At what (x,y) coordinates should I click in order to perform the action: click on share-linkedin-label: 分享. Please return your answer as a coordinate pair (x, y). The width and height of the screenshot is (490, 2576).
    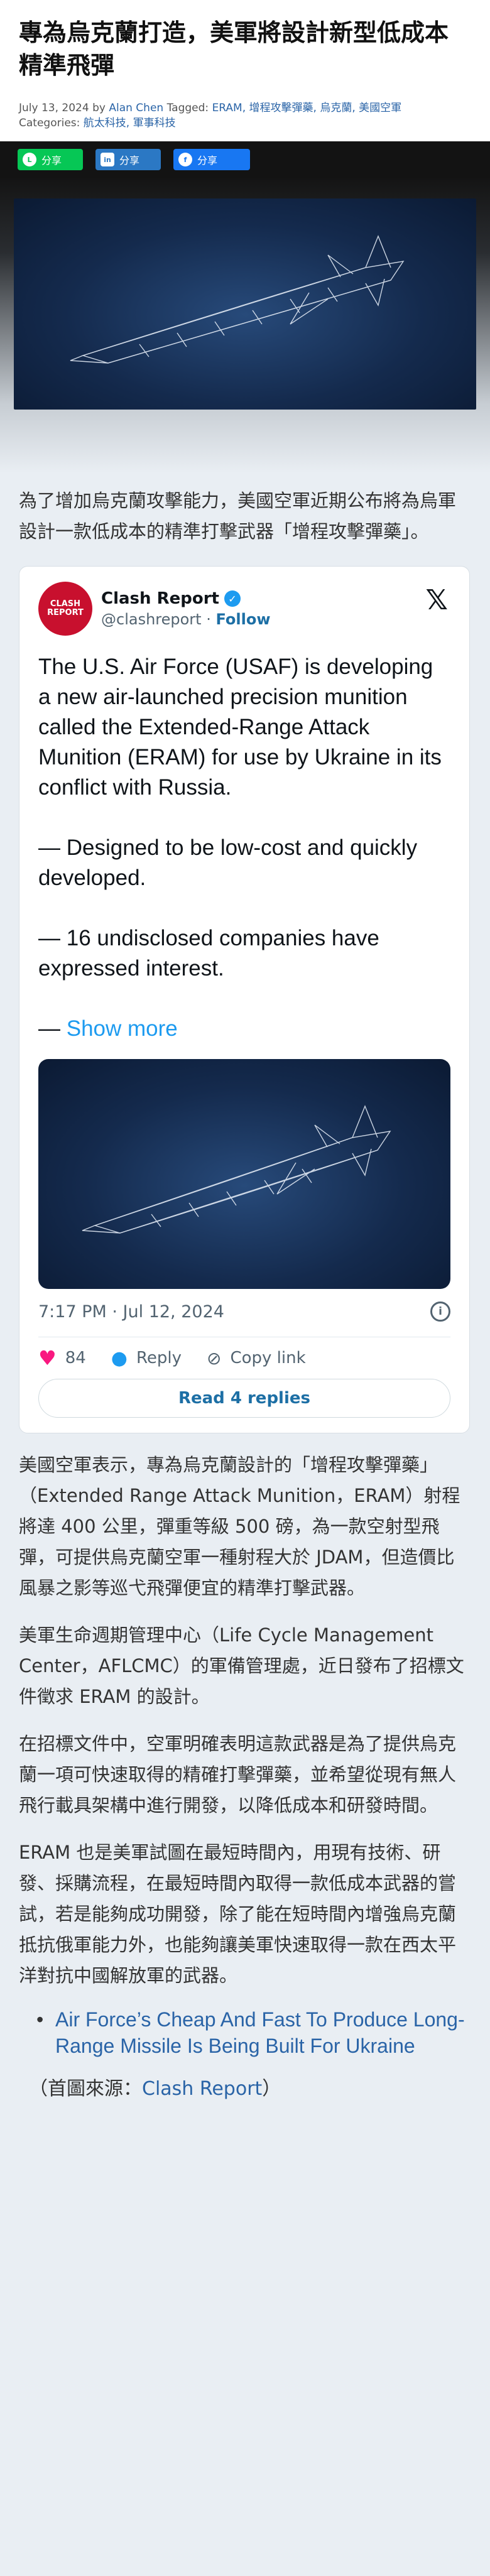
    Looking at the image, I should click on (129, 160).